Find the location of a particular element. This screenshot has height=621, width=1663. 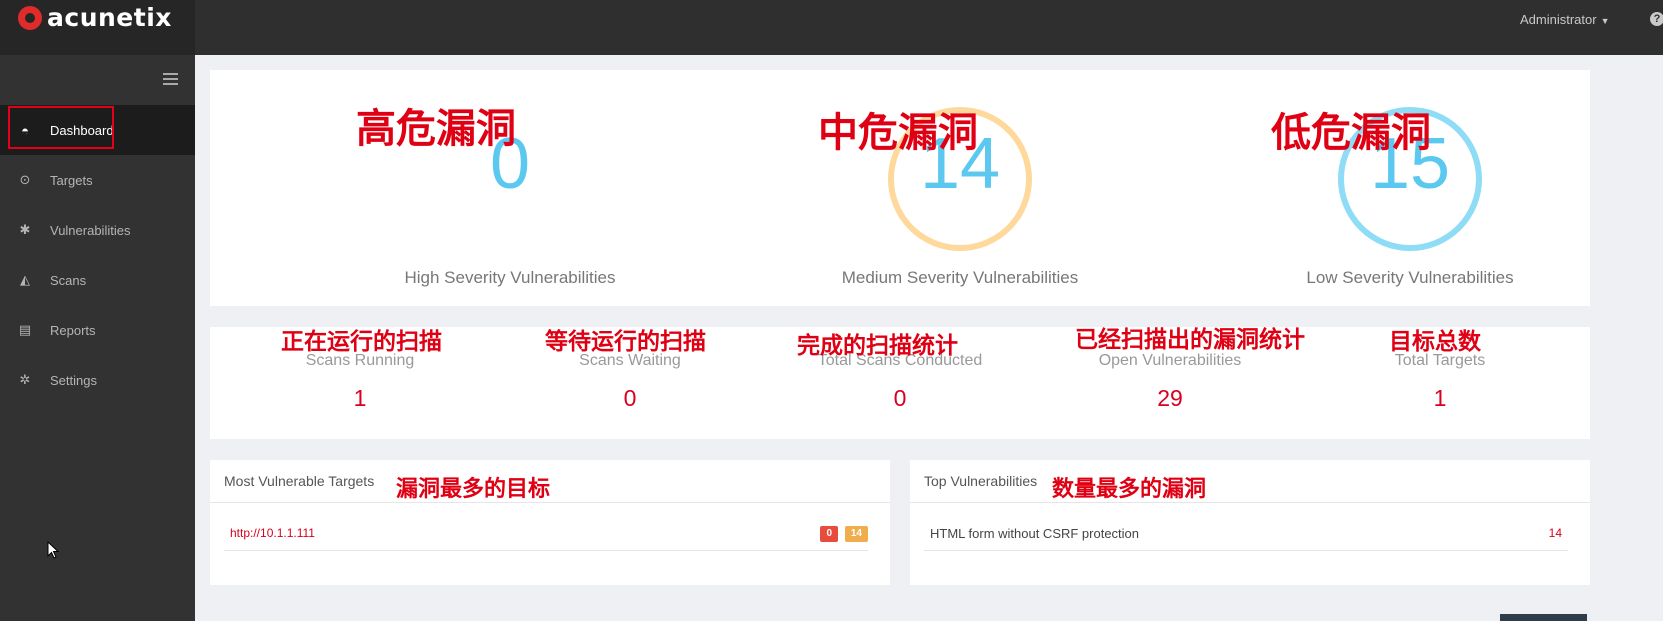

high-severity-annotation: 高危漏洞 is located at coordinates (436, 129).